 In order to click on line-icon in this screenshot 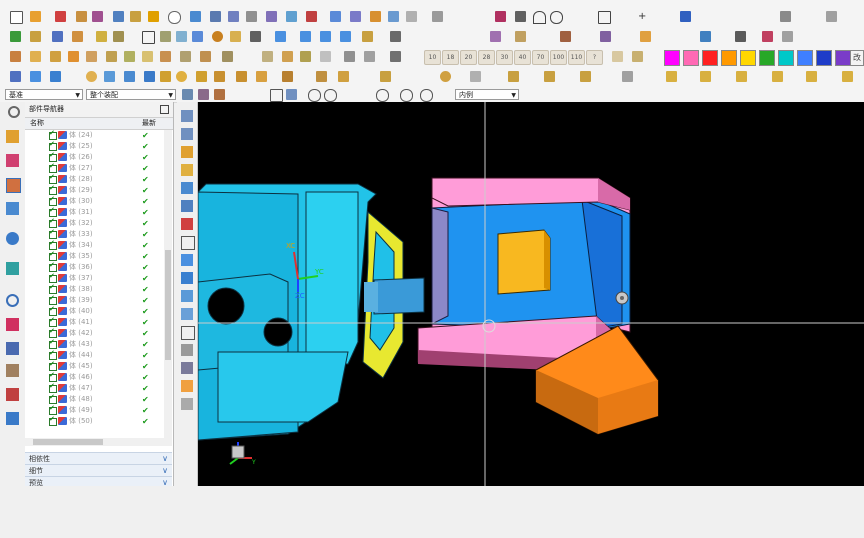, I will do `click(520, 16)`.